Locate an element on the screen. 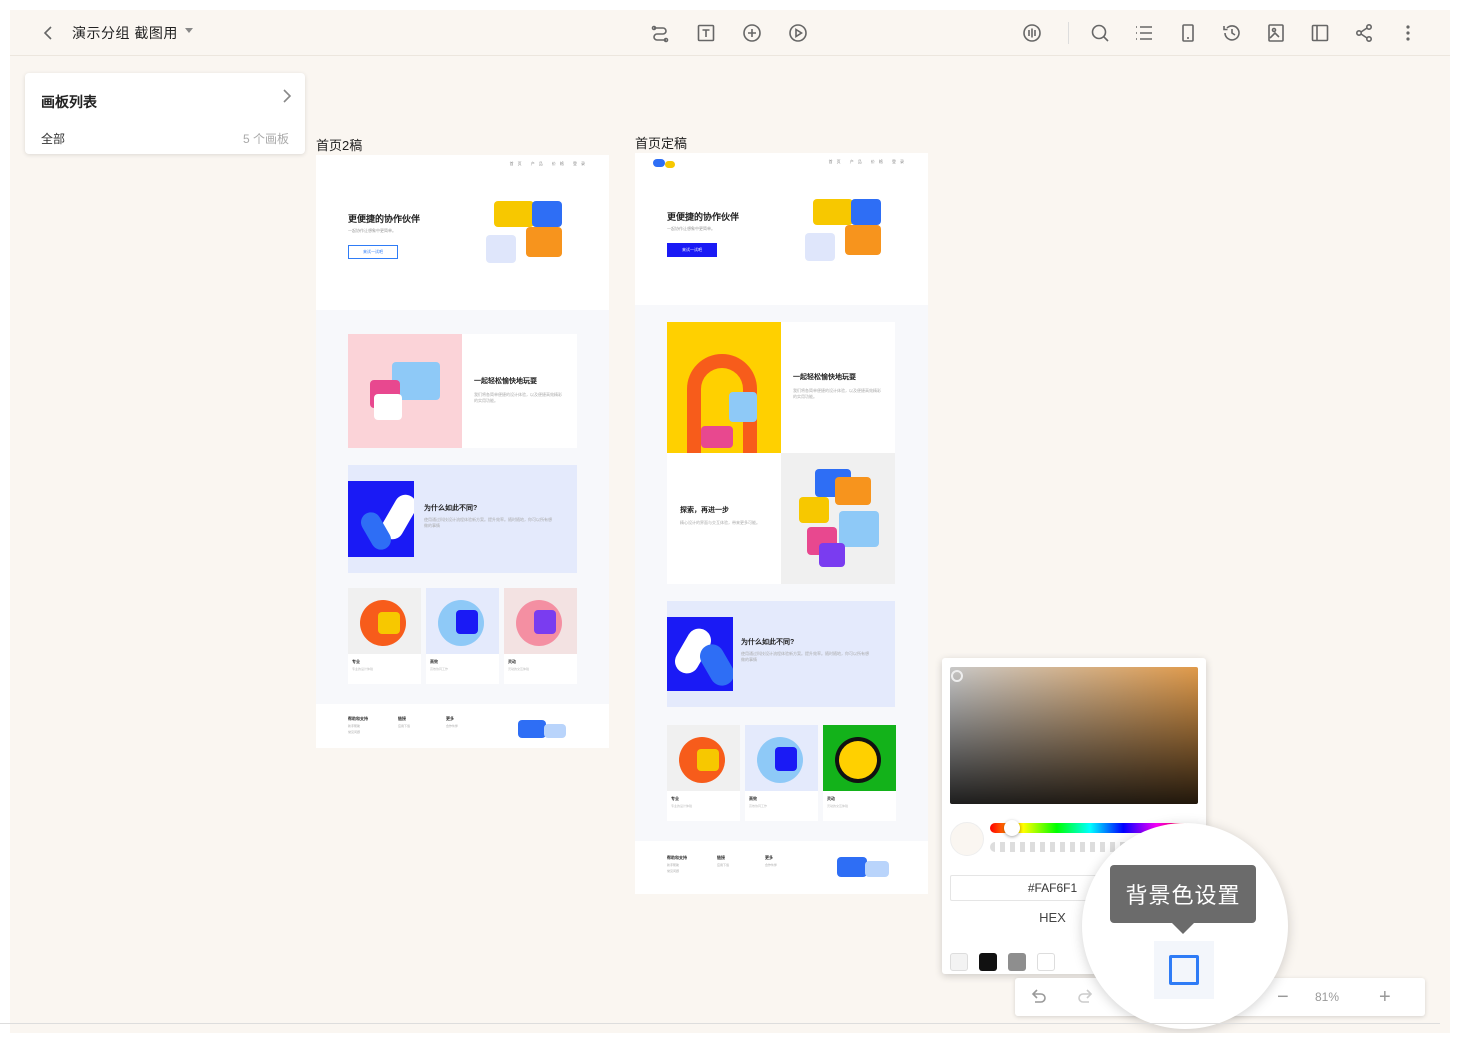 The image size is (1460, 1044). footer-link: 应用下载 is located at coordinates (404, 726).